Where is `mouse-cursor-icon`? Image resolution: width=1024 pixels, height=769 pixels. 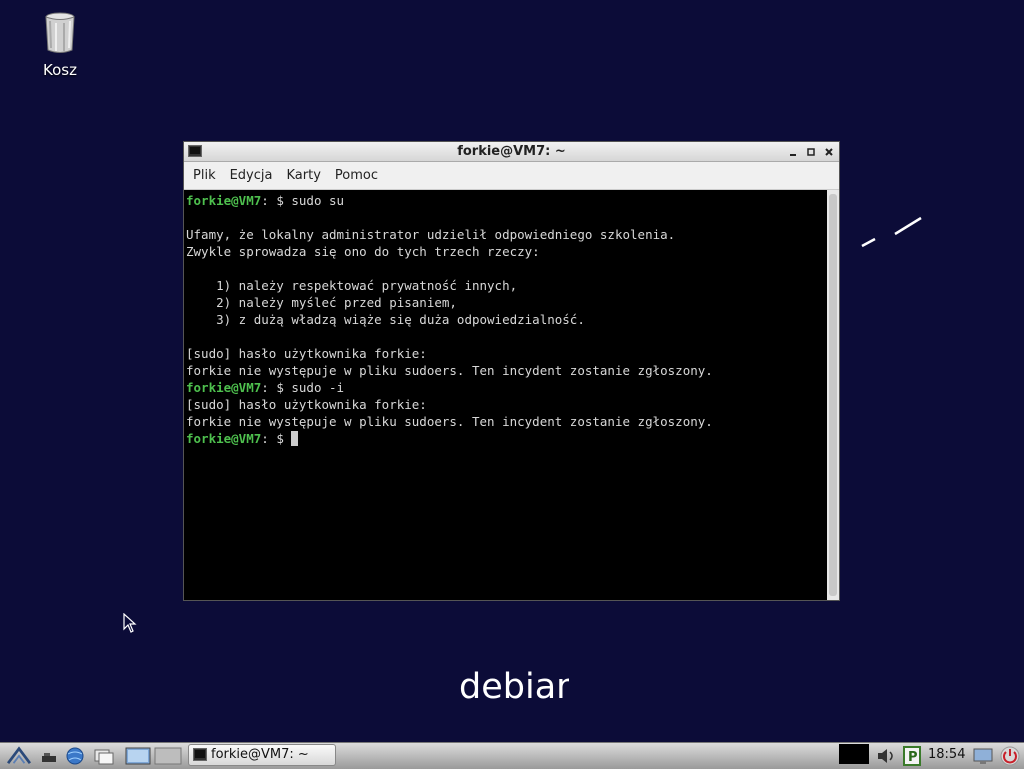 mouse-cursor-icon is located at coordinates (130, 623).